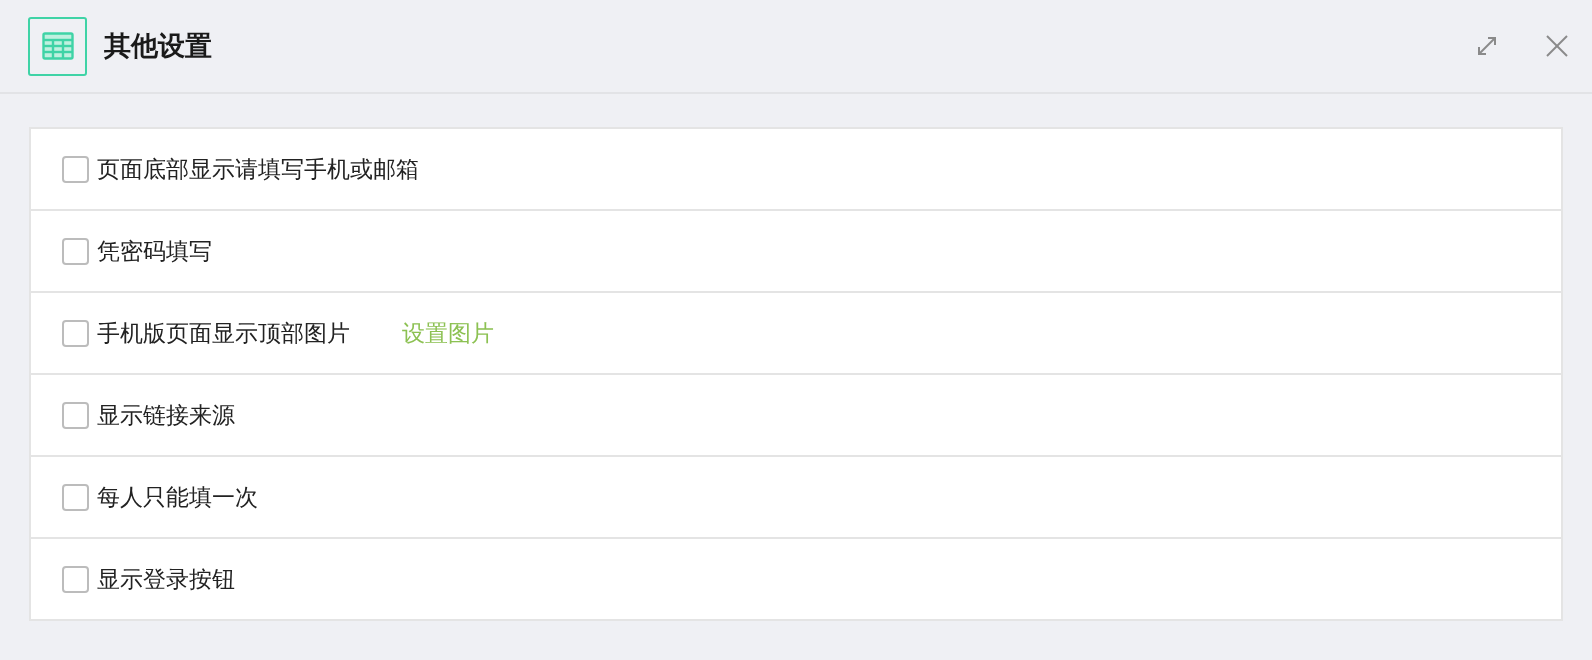 This screenshot has width=1592, height=660. Describe the element at coordinates (258, 169) in the screenshot. I see `option-label: 页面底部显示请填写手机或邮箱` at that location.